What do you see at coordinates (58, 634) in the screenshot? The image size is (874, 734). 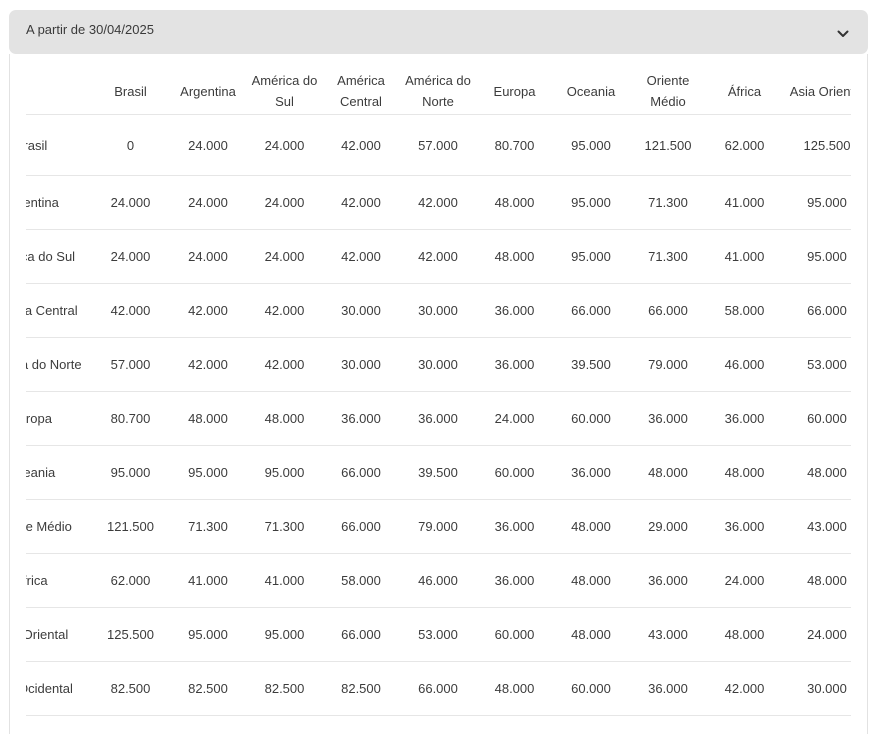 I see `row-header: Asia Oriental` at bounding box center [58, 634].